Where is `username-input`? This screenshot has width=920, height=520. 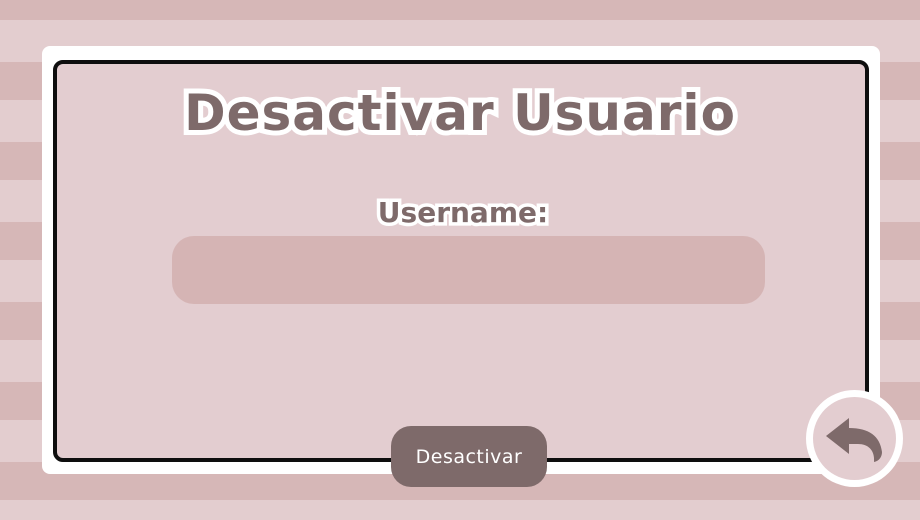
username-input is located at coordinates (468, 270).